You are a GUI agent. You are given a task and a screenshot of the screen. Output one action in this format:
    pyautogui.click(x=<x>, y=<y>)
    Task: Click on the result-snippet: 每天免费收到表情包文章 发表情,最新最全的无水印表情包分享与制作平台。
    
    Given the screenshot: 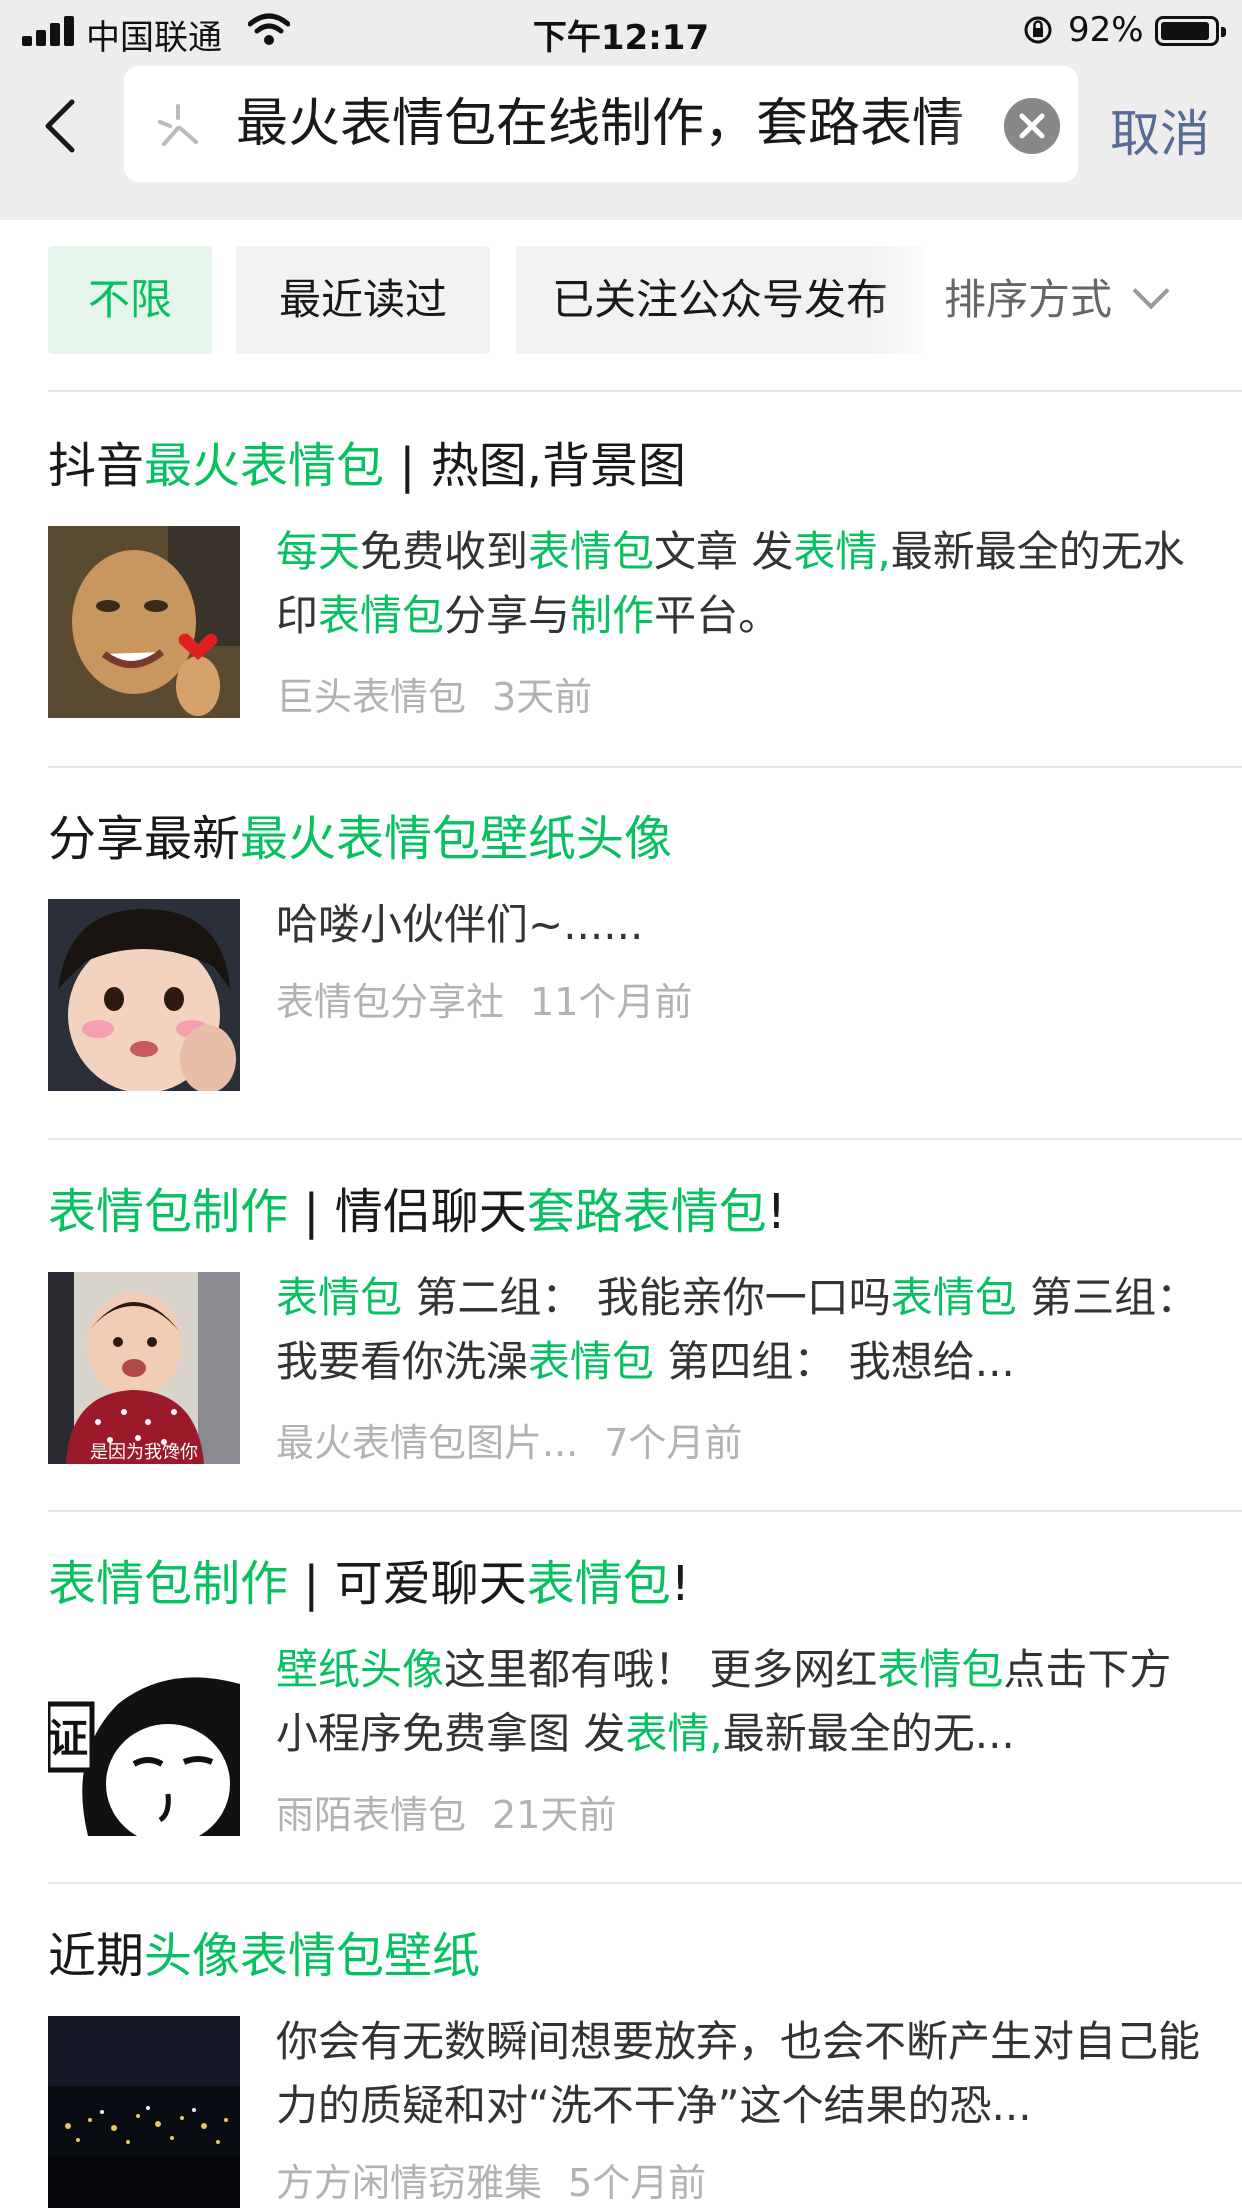 What is the action you would take?
    pyautogui.click(x=739, y=584)
    